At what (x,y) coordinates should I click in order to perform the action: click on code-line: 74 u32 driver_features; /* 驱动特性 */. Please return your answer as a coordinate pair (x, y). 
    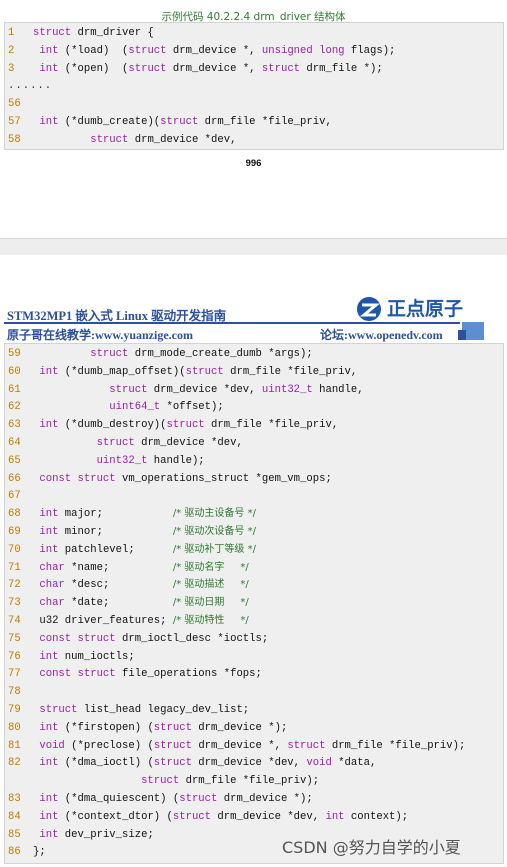
    Looking at the image, I should click on (253, 621).